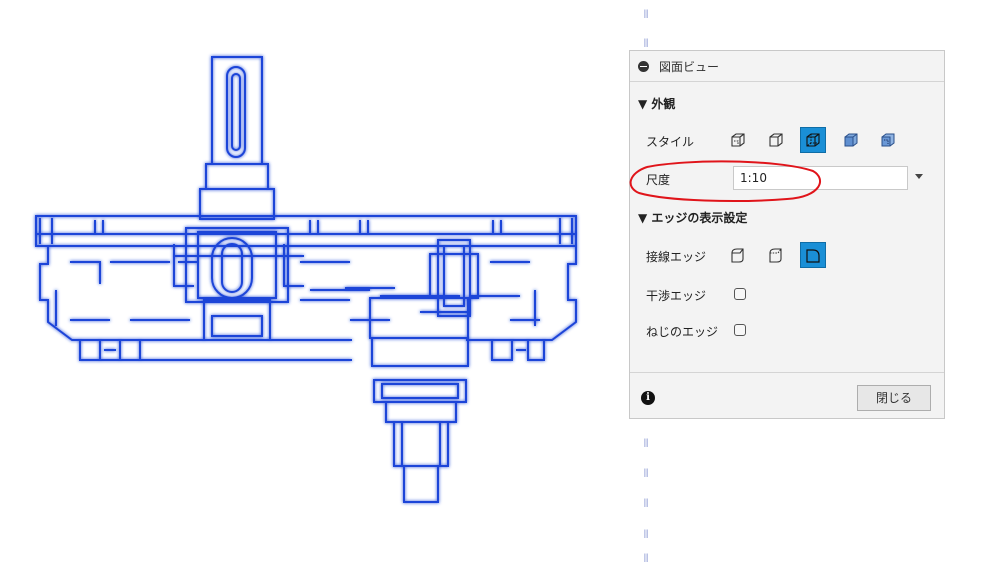 This screenshot has height=565, width=999. What do you see at coordinates (670, 142) in the screenshot?
I see `style-label: スタイル` at bounding box center [670, 142].